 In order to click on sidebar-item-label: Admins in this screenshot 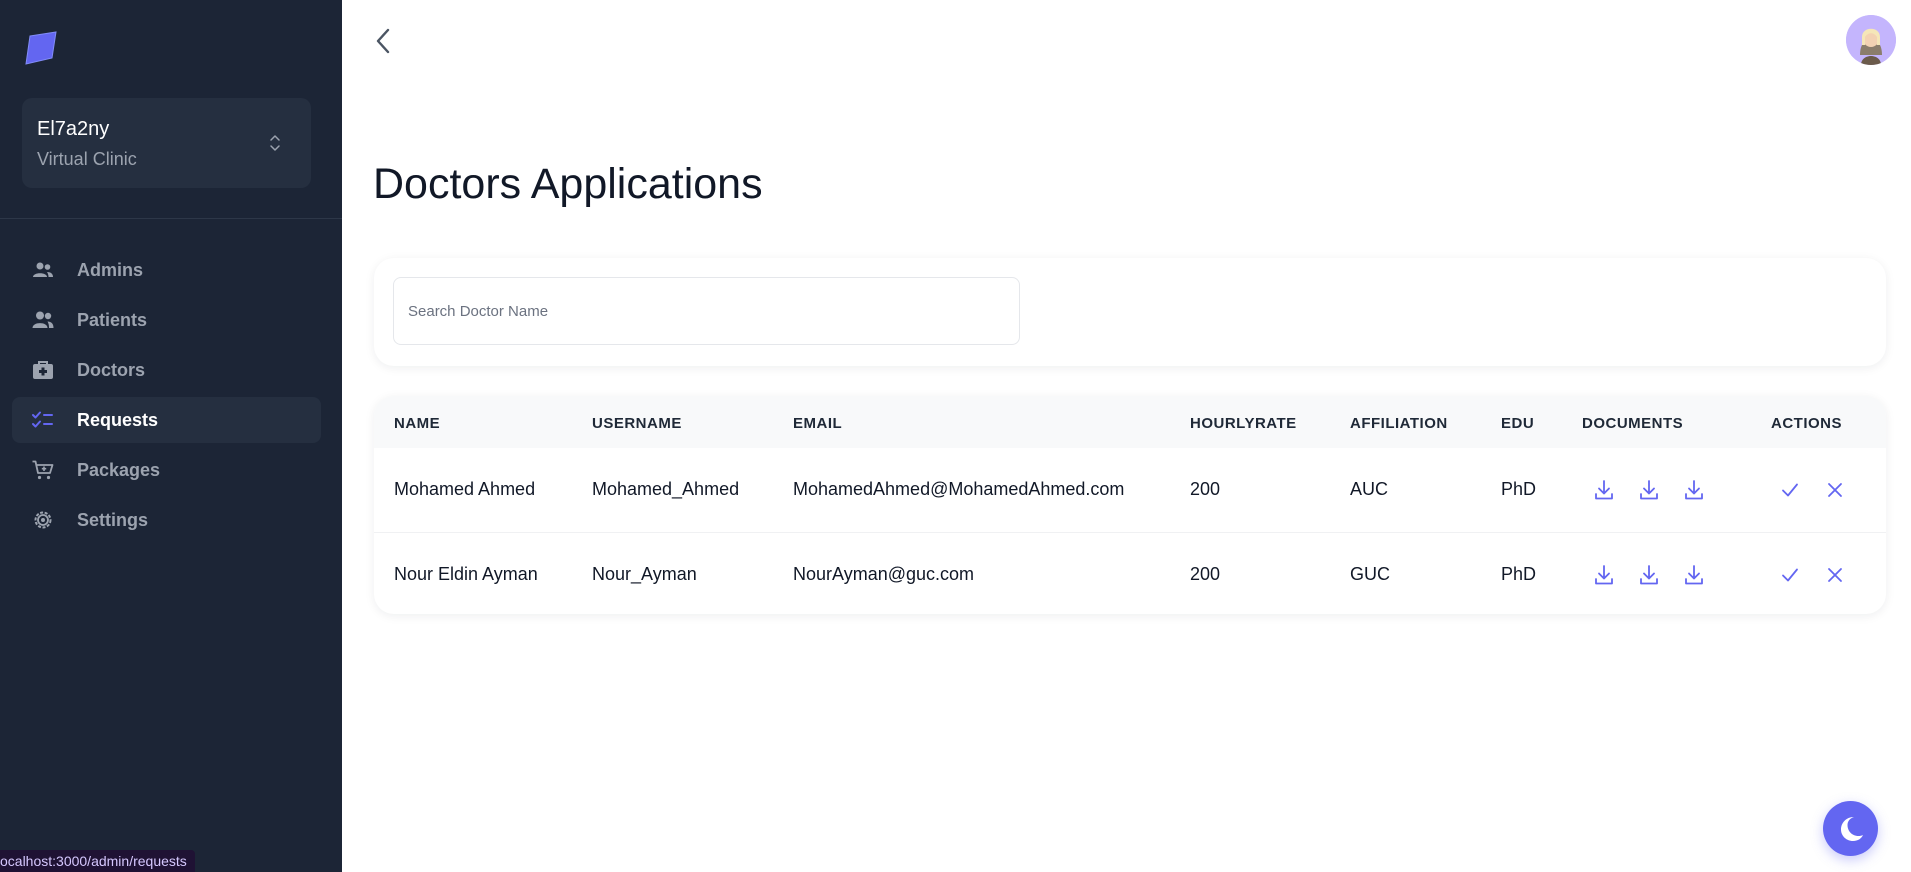, I will do `click(110, 270)`.